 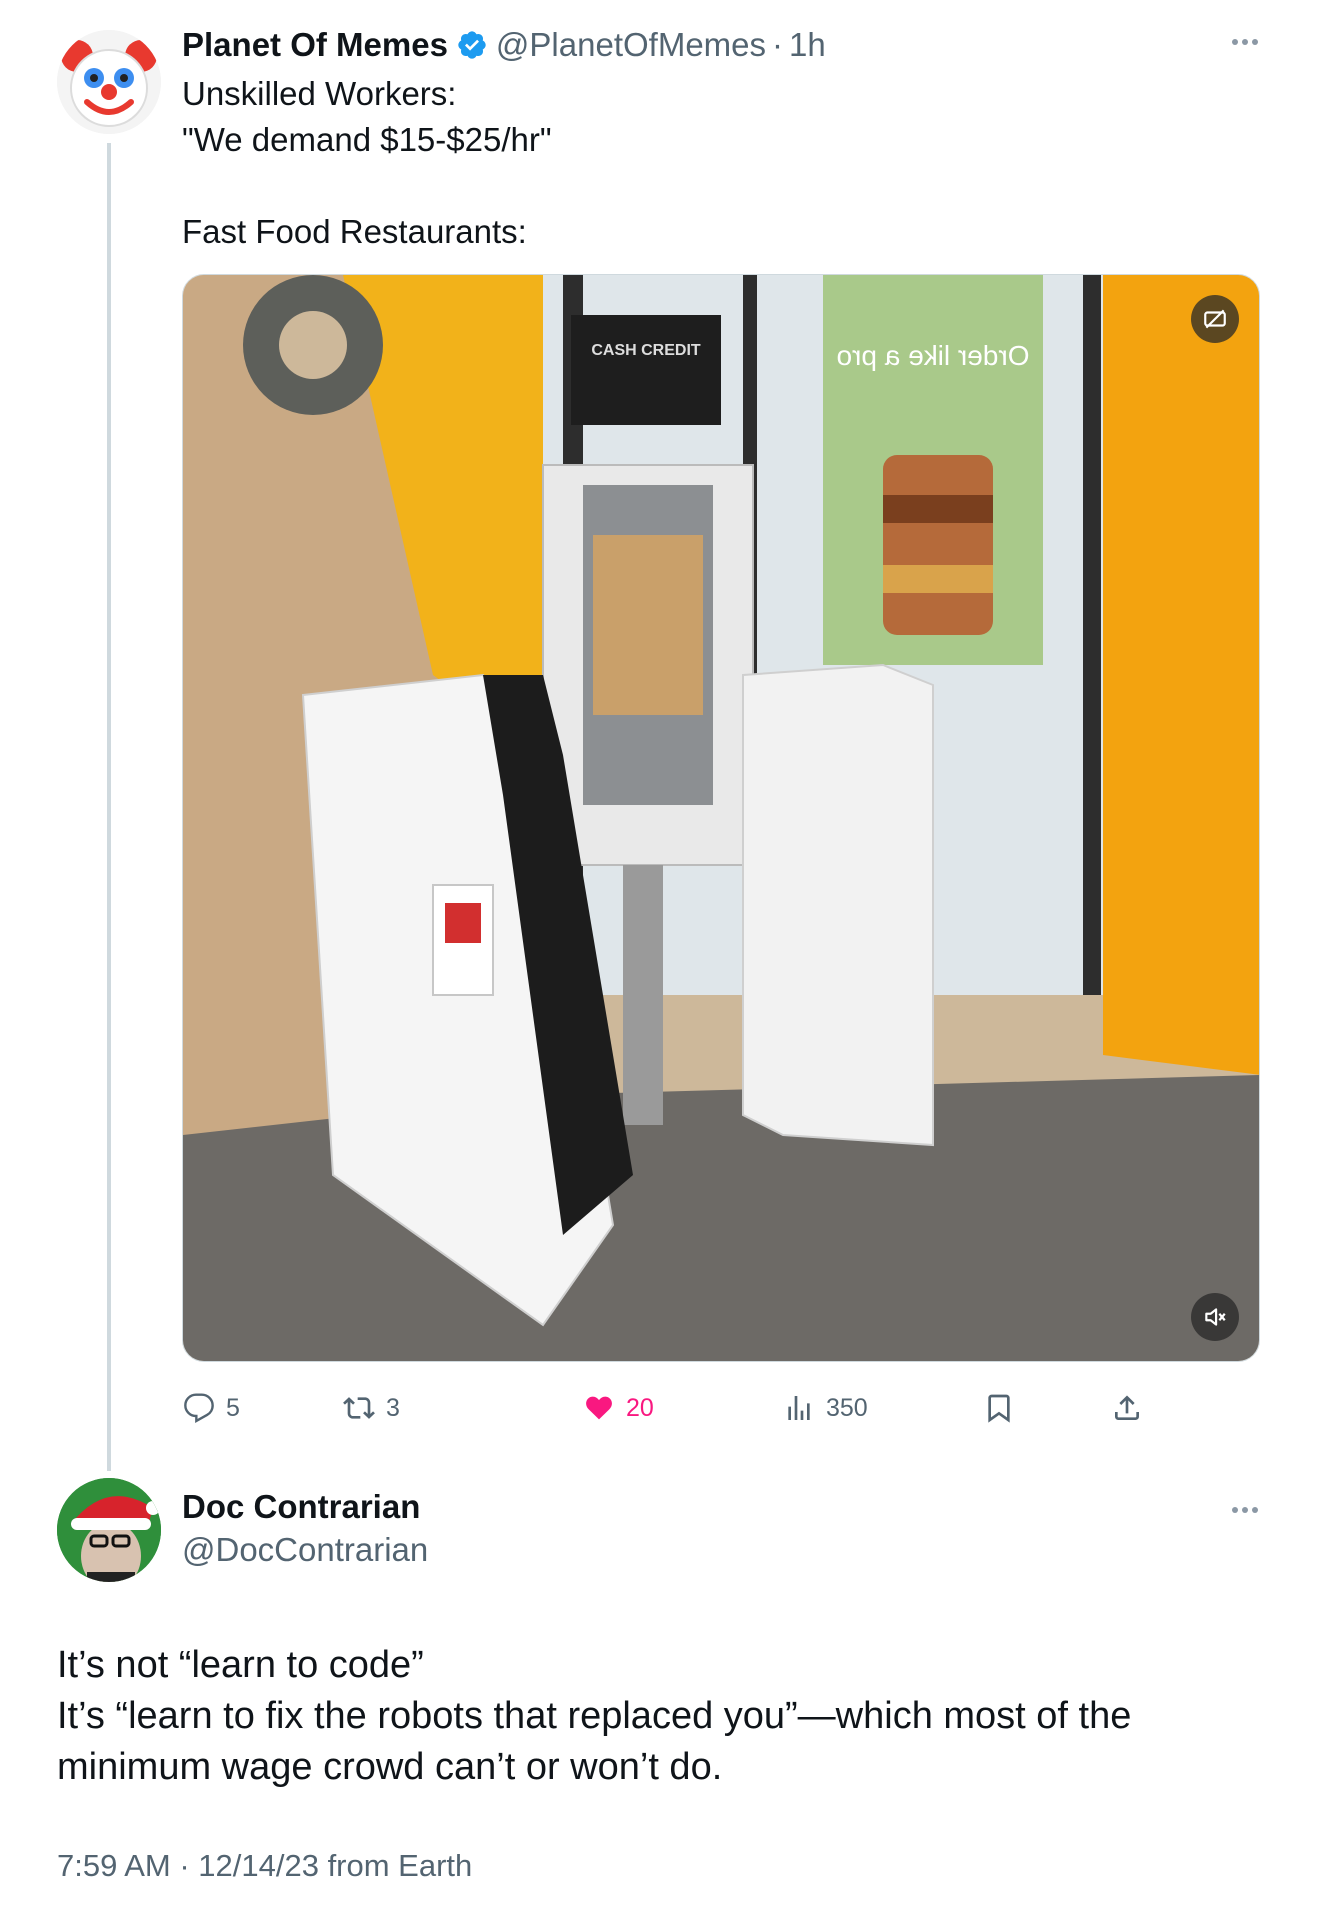 I want to click on like-button: 20, so click(x=618, y=1408).